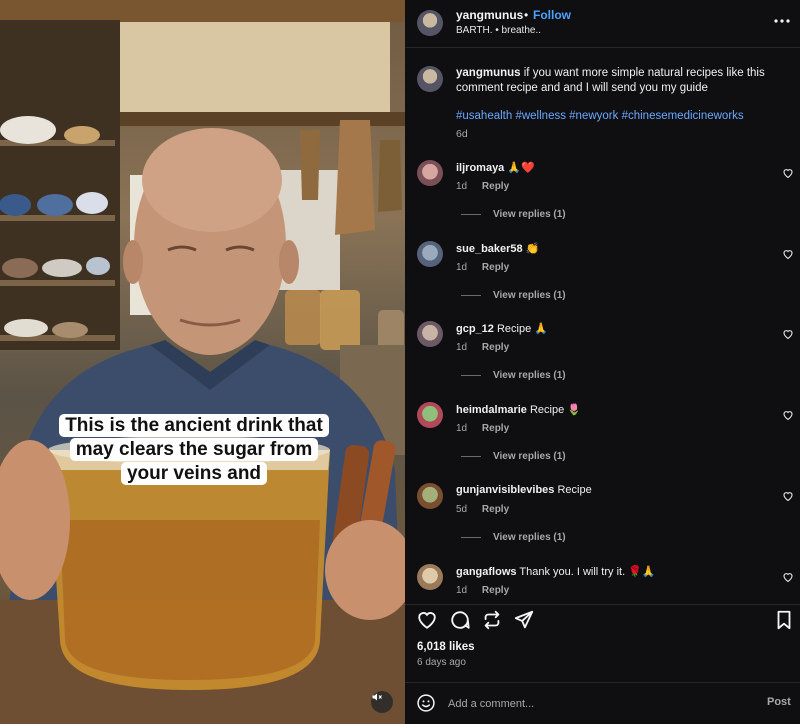  Describe the element at coordinates (462, 134) in the screenshot. I see `caption-timestamp: 6d` at that location.